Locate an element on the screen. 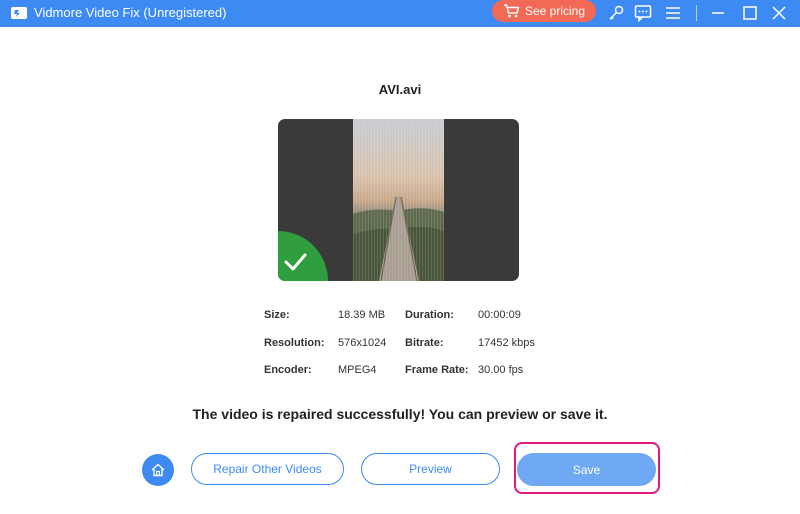  see-pricing-button: See pricing is located at coordinates (544, 11).